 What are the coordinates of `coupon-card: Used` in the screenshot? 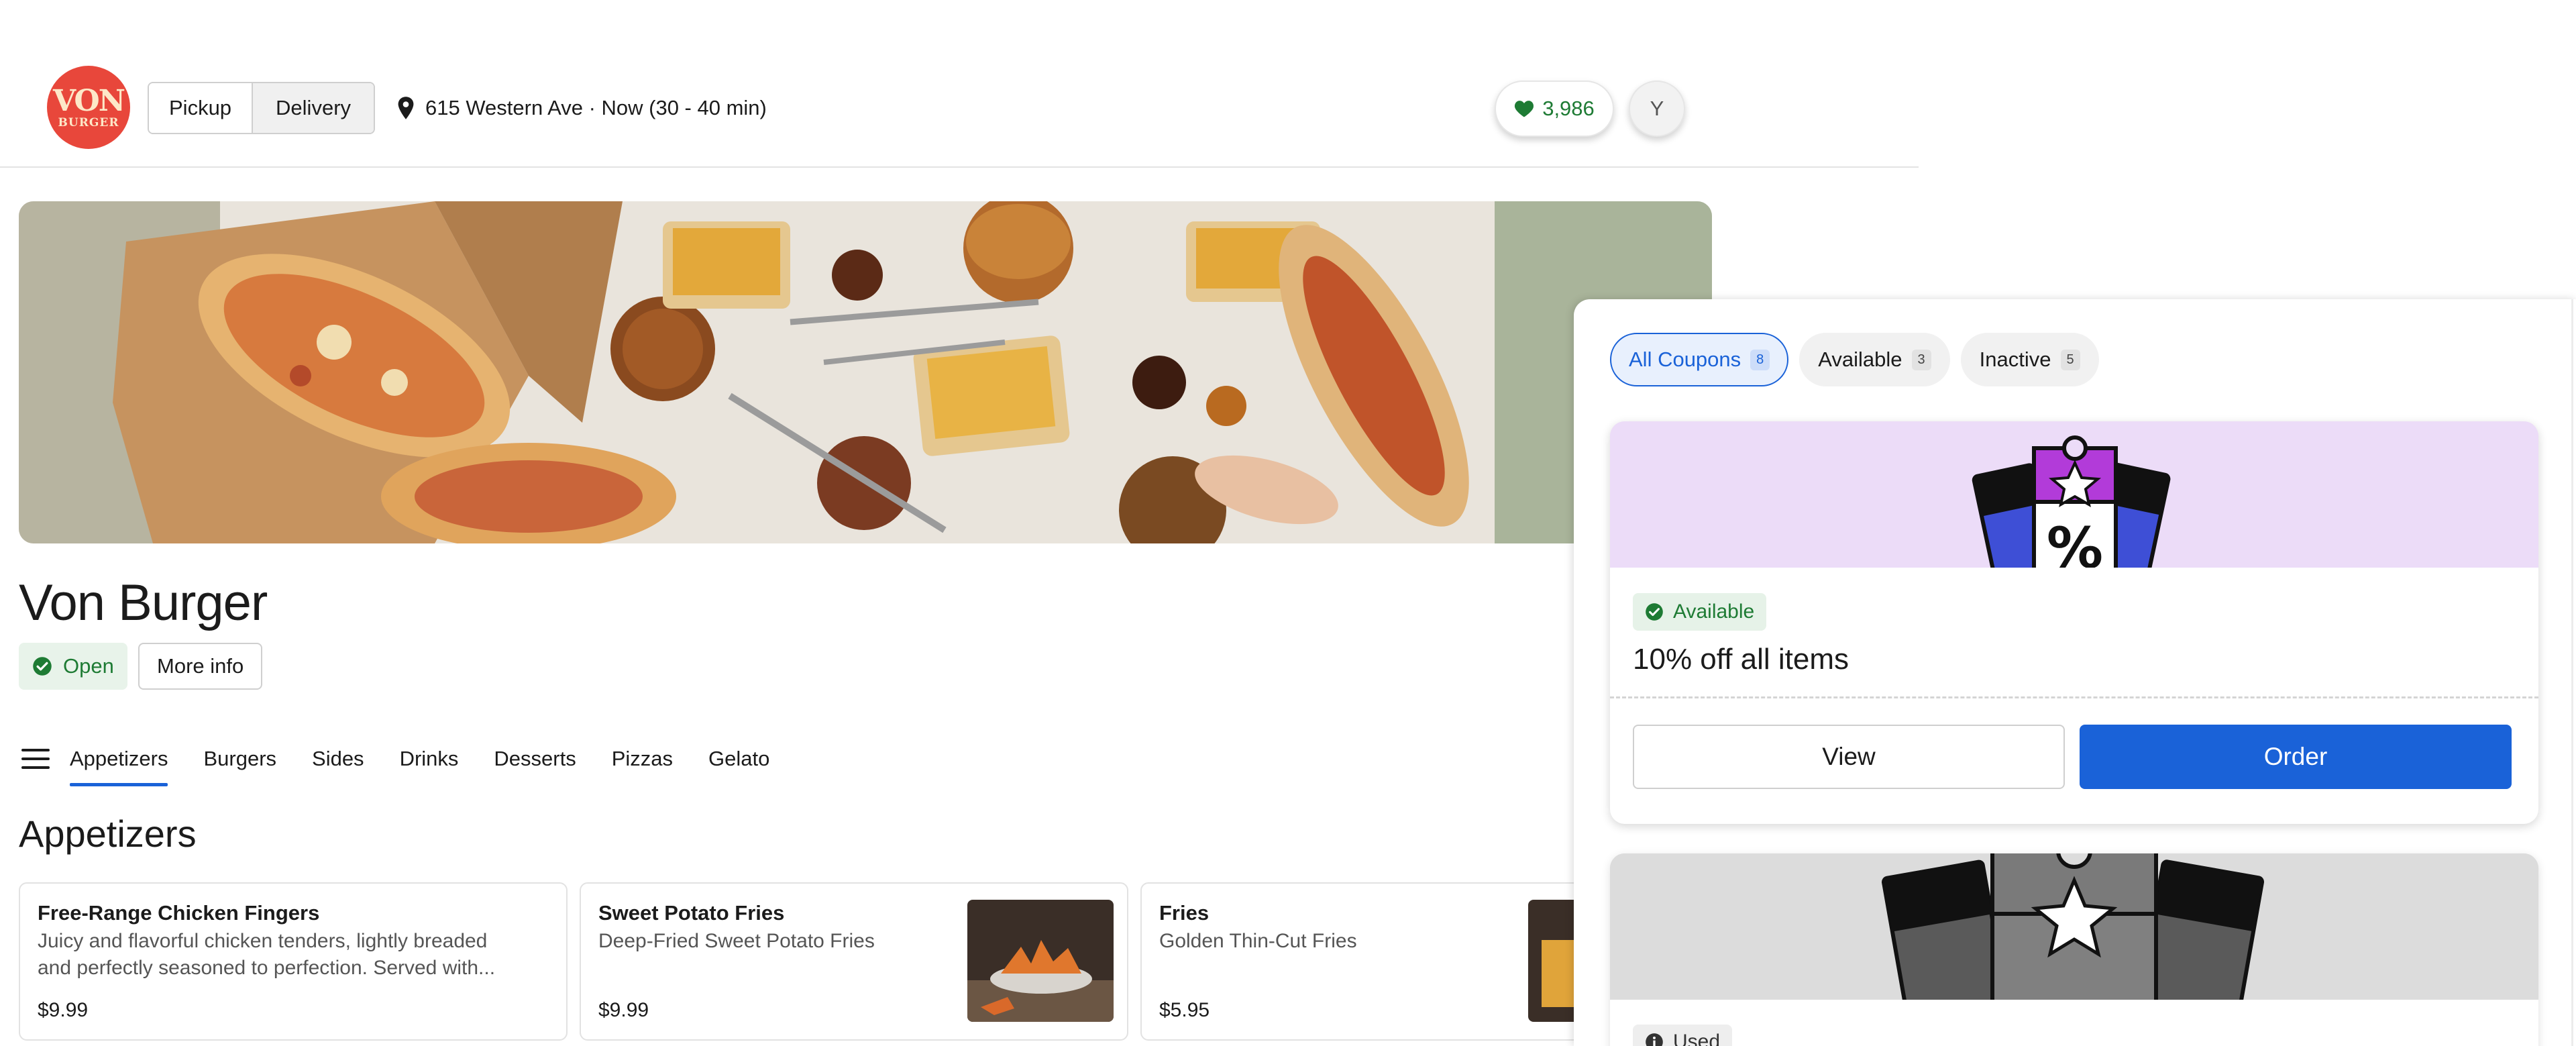 It's located at (2074, 949).